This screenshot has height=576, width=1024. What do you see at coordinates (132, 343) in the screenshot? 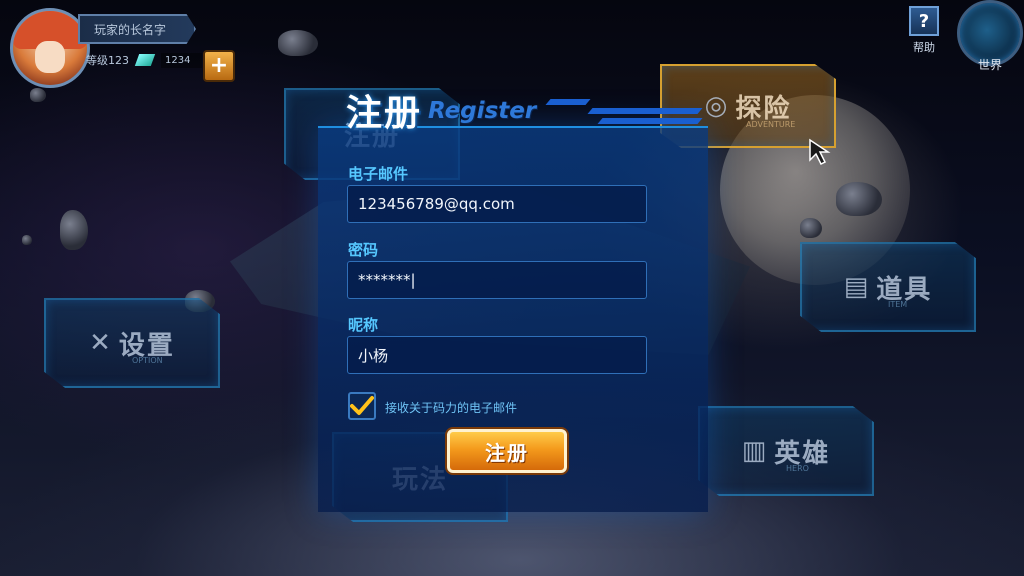
I see `menu-button-option: ✕ 设置 OPTION` at bounding box center [132, 343].